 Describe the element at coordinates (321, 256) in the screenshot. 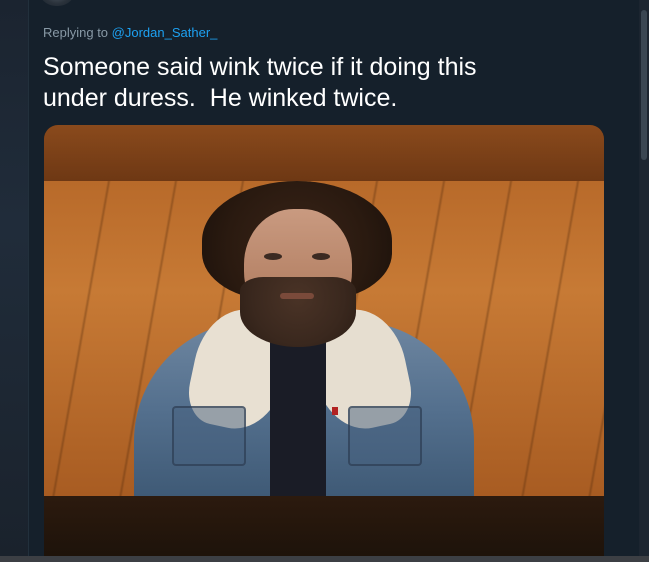

I see `person-eye-right` at that location.